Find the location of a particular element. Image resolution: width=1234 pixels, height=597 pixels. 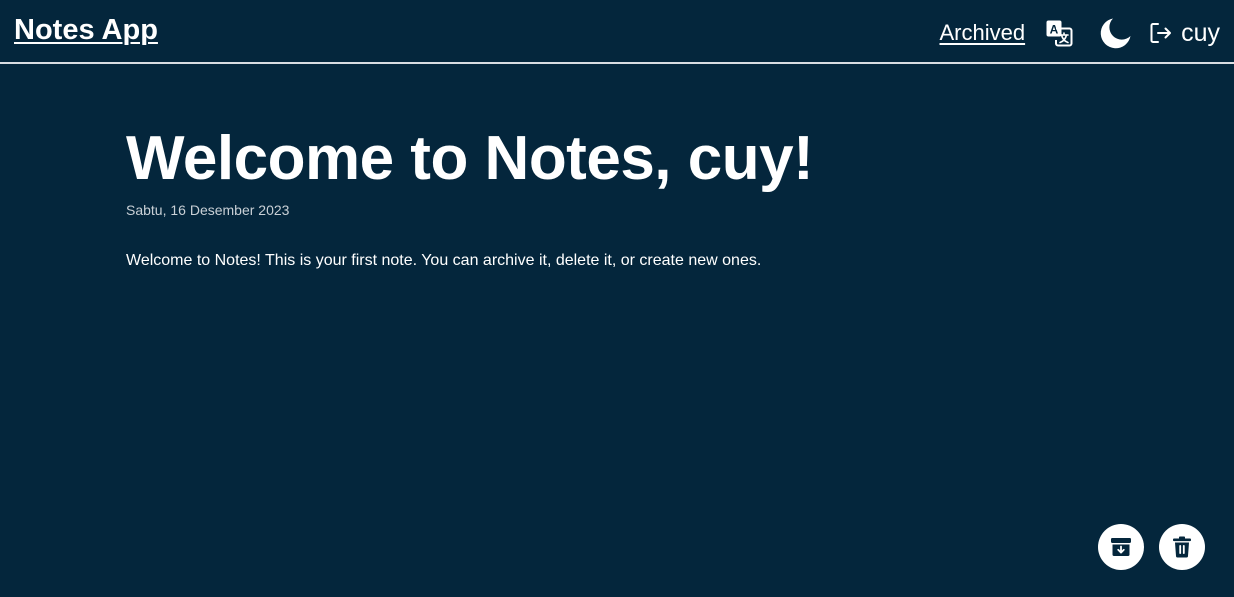

translate-button: A is located at coordinates (1059, 33).